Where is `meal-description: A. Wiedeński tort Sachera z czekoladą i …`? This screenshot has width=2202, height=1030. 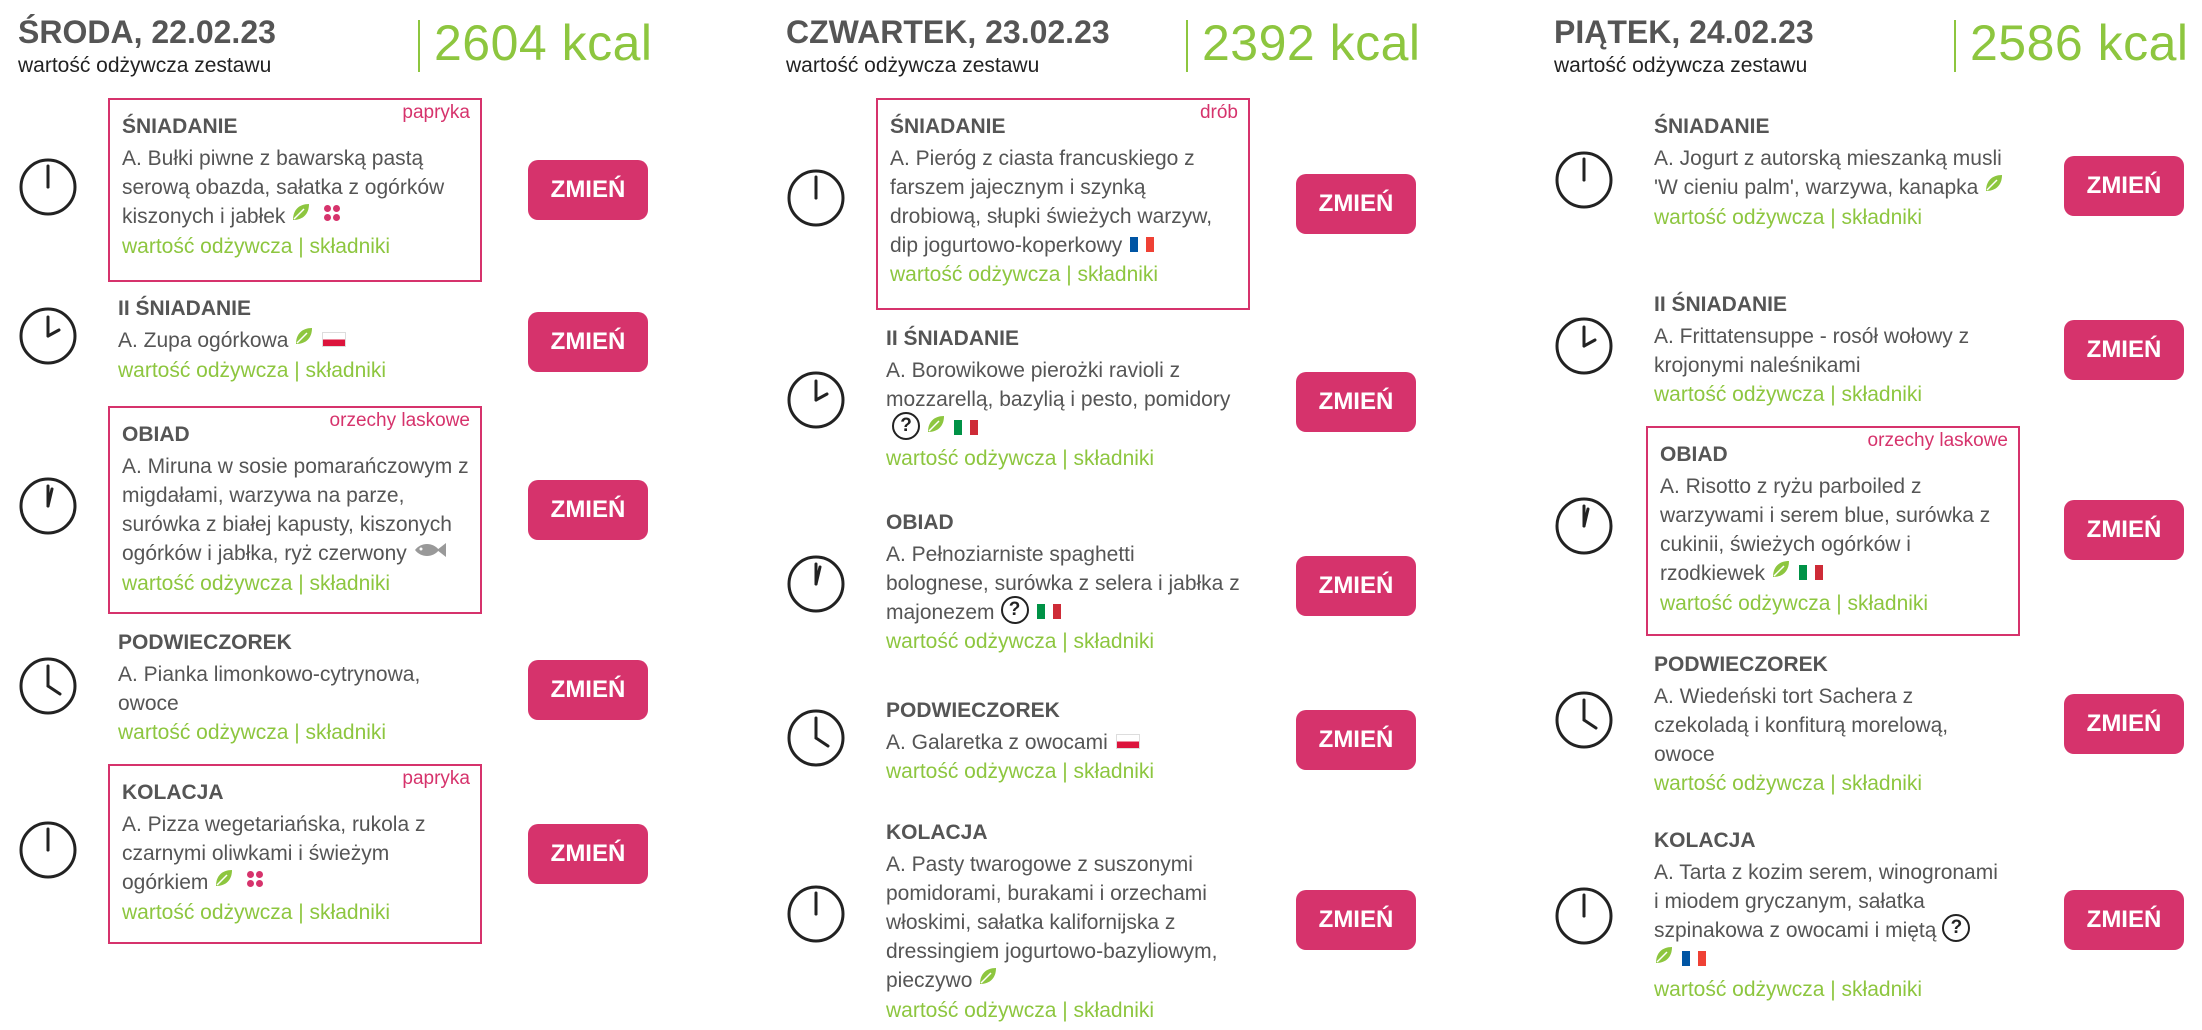 meal-description: A. Wiedeński tort Sachera z czekoladą i … is located at coordinates (1801, 725).